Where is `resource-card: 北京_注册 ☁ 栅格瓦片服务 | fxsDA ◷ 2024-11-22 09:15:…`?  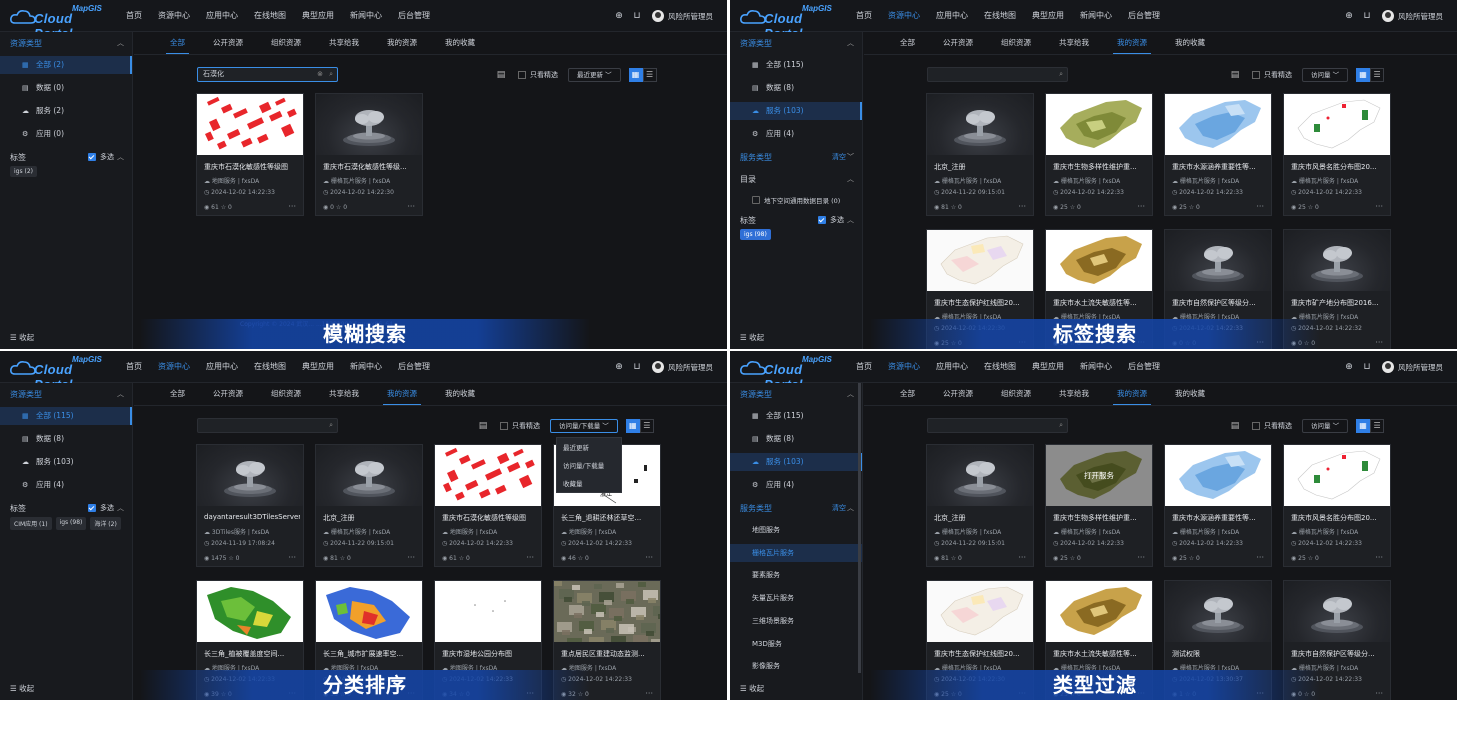 resource-card: 北京_注册 ☁ 栅格瓦片服务 | fxsDA ◷ 2024-11-22 09:15:… is located at coordinates (980, 505).